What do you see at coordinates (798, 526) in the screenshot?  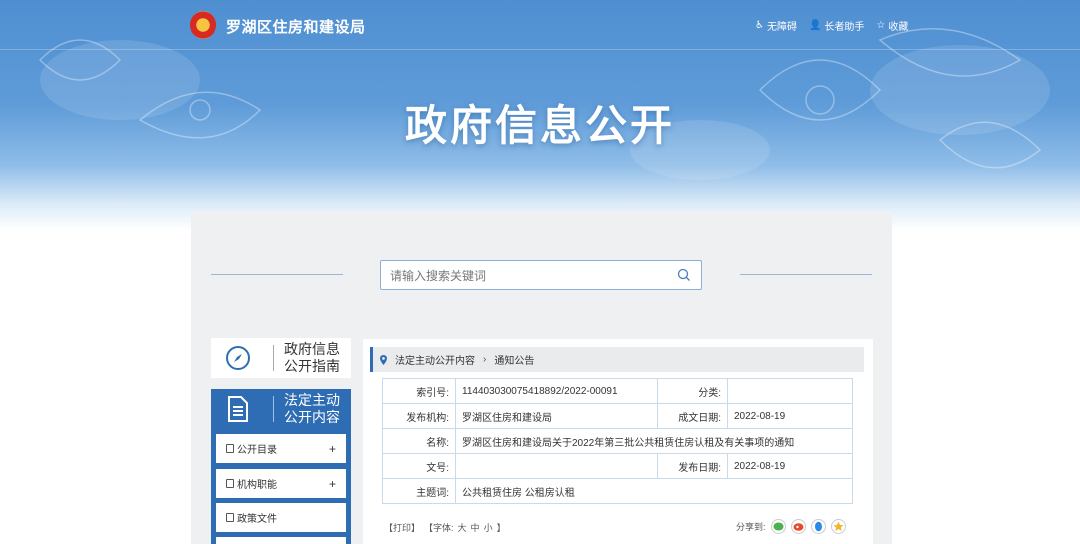 I see `weibo-icon` at bounding box center [798, 526].